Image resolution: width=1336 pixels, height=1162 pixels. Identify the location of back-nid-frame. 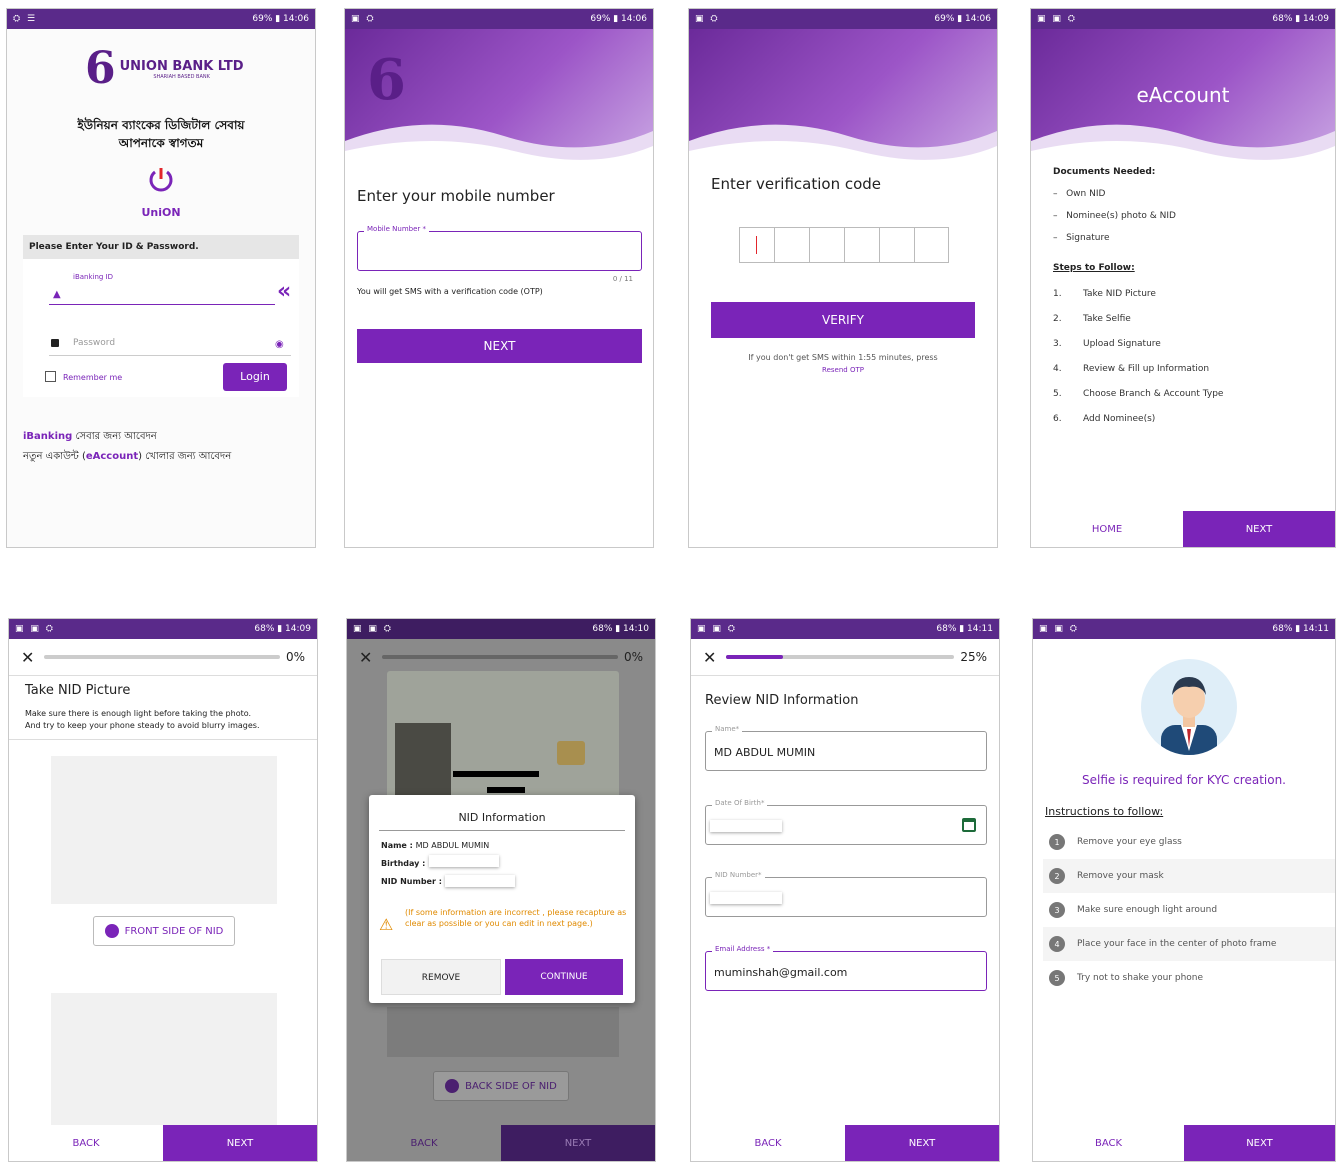
(164, 1060).